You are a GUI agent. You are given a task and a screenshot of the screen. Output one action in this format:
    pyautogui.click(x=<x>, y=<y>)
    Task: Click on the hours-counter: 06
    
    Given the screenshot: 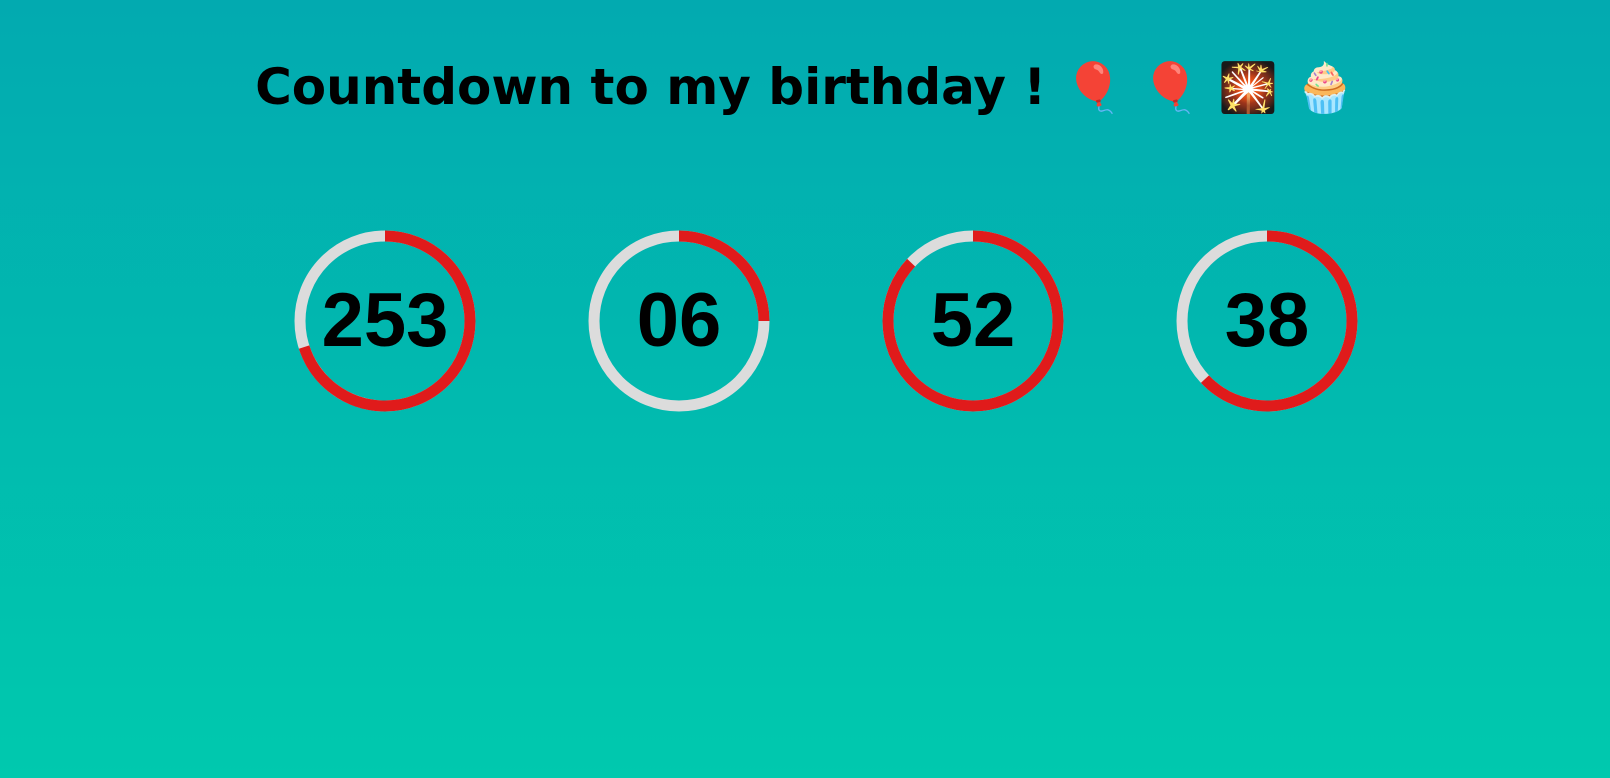 What is the action you would take?
    pyautogui.click(x=679, y=321)
    